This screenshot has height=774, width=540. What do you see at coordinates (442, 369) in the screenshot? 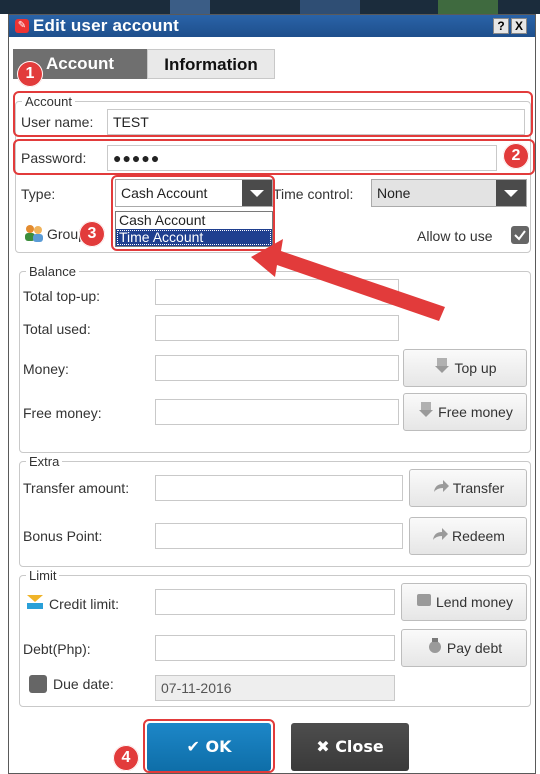
I see `top-up-icon` at bounding box center [442, 369].